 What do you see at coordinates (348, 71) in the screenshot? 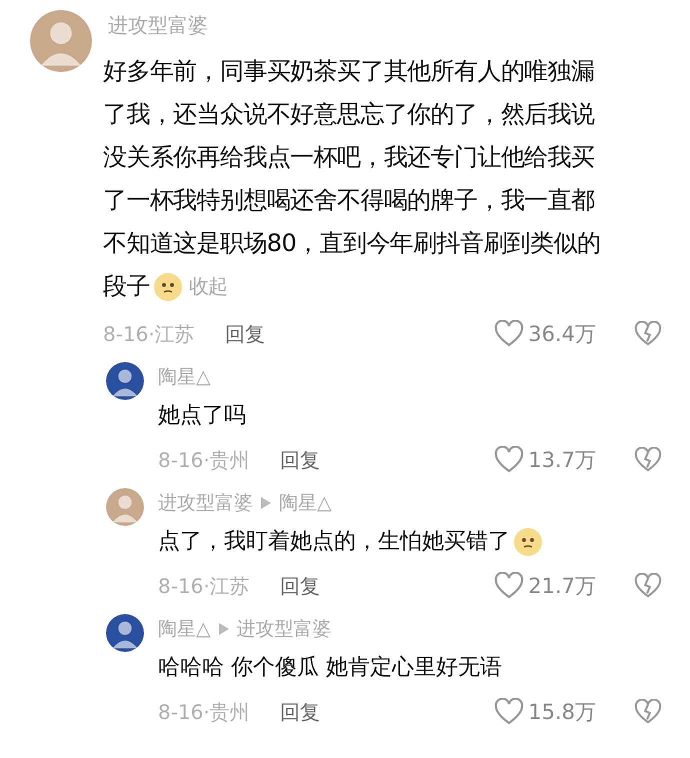
I see `comment-text: 好多年前，同事买奶茶买了其他所有人的唯独漏` at bounding box center [348, 71].